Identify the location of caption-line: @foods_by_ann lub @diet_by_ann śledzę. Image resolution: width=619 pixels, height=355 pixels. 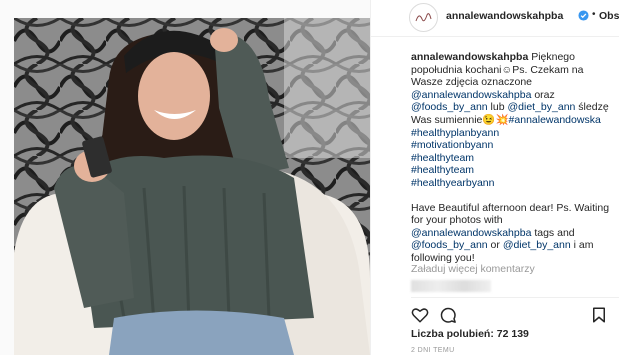
(513, 107).